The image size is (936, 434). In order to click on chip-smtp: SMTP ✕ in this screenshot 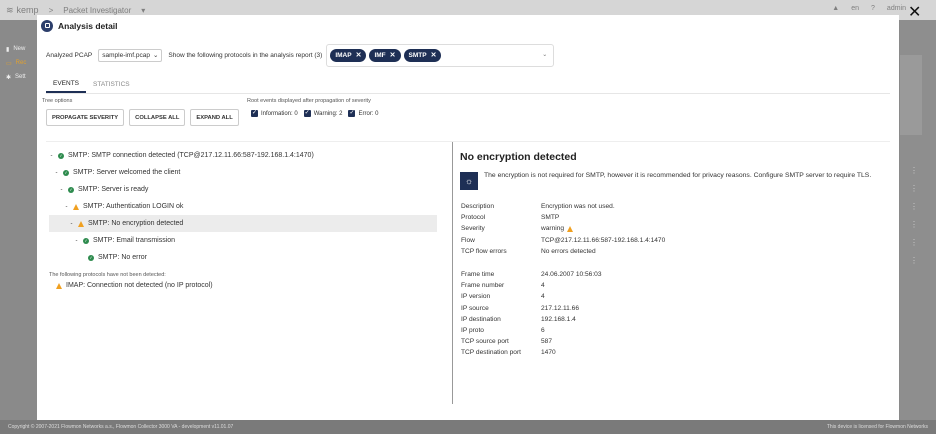, I will do `click(422, 55)`.